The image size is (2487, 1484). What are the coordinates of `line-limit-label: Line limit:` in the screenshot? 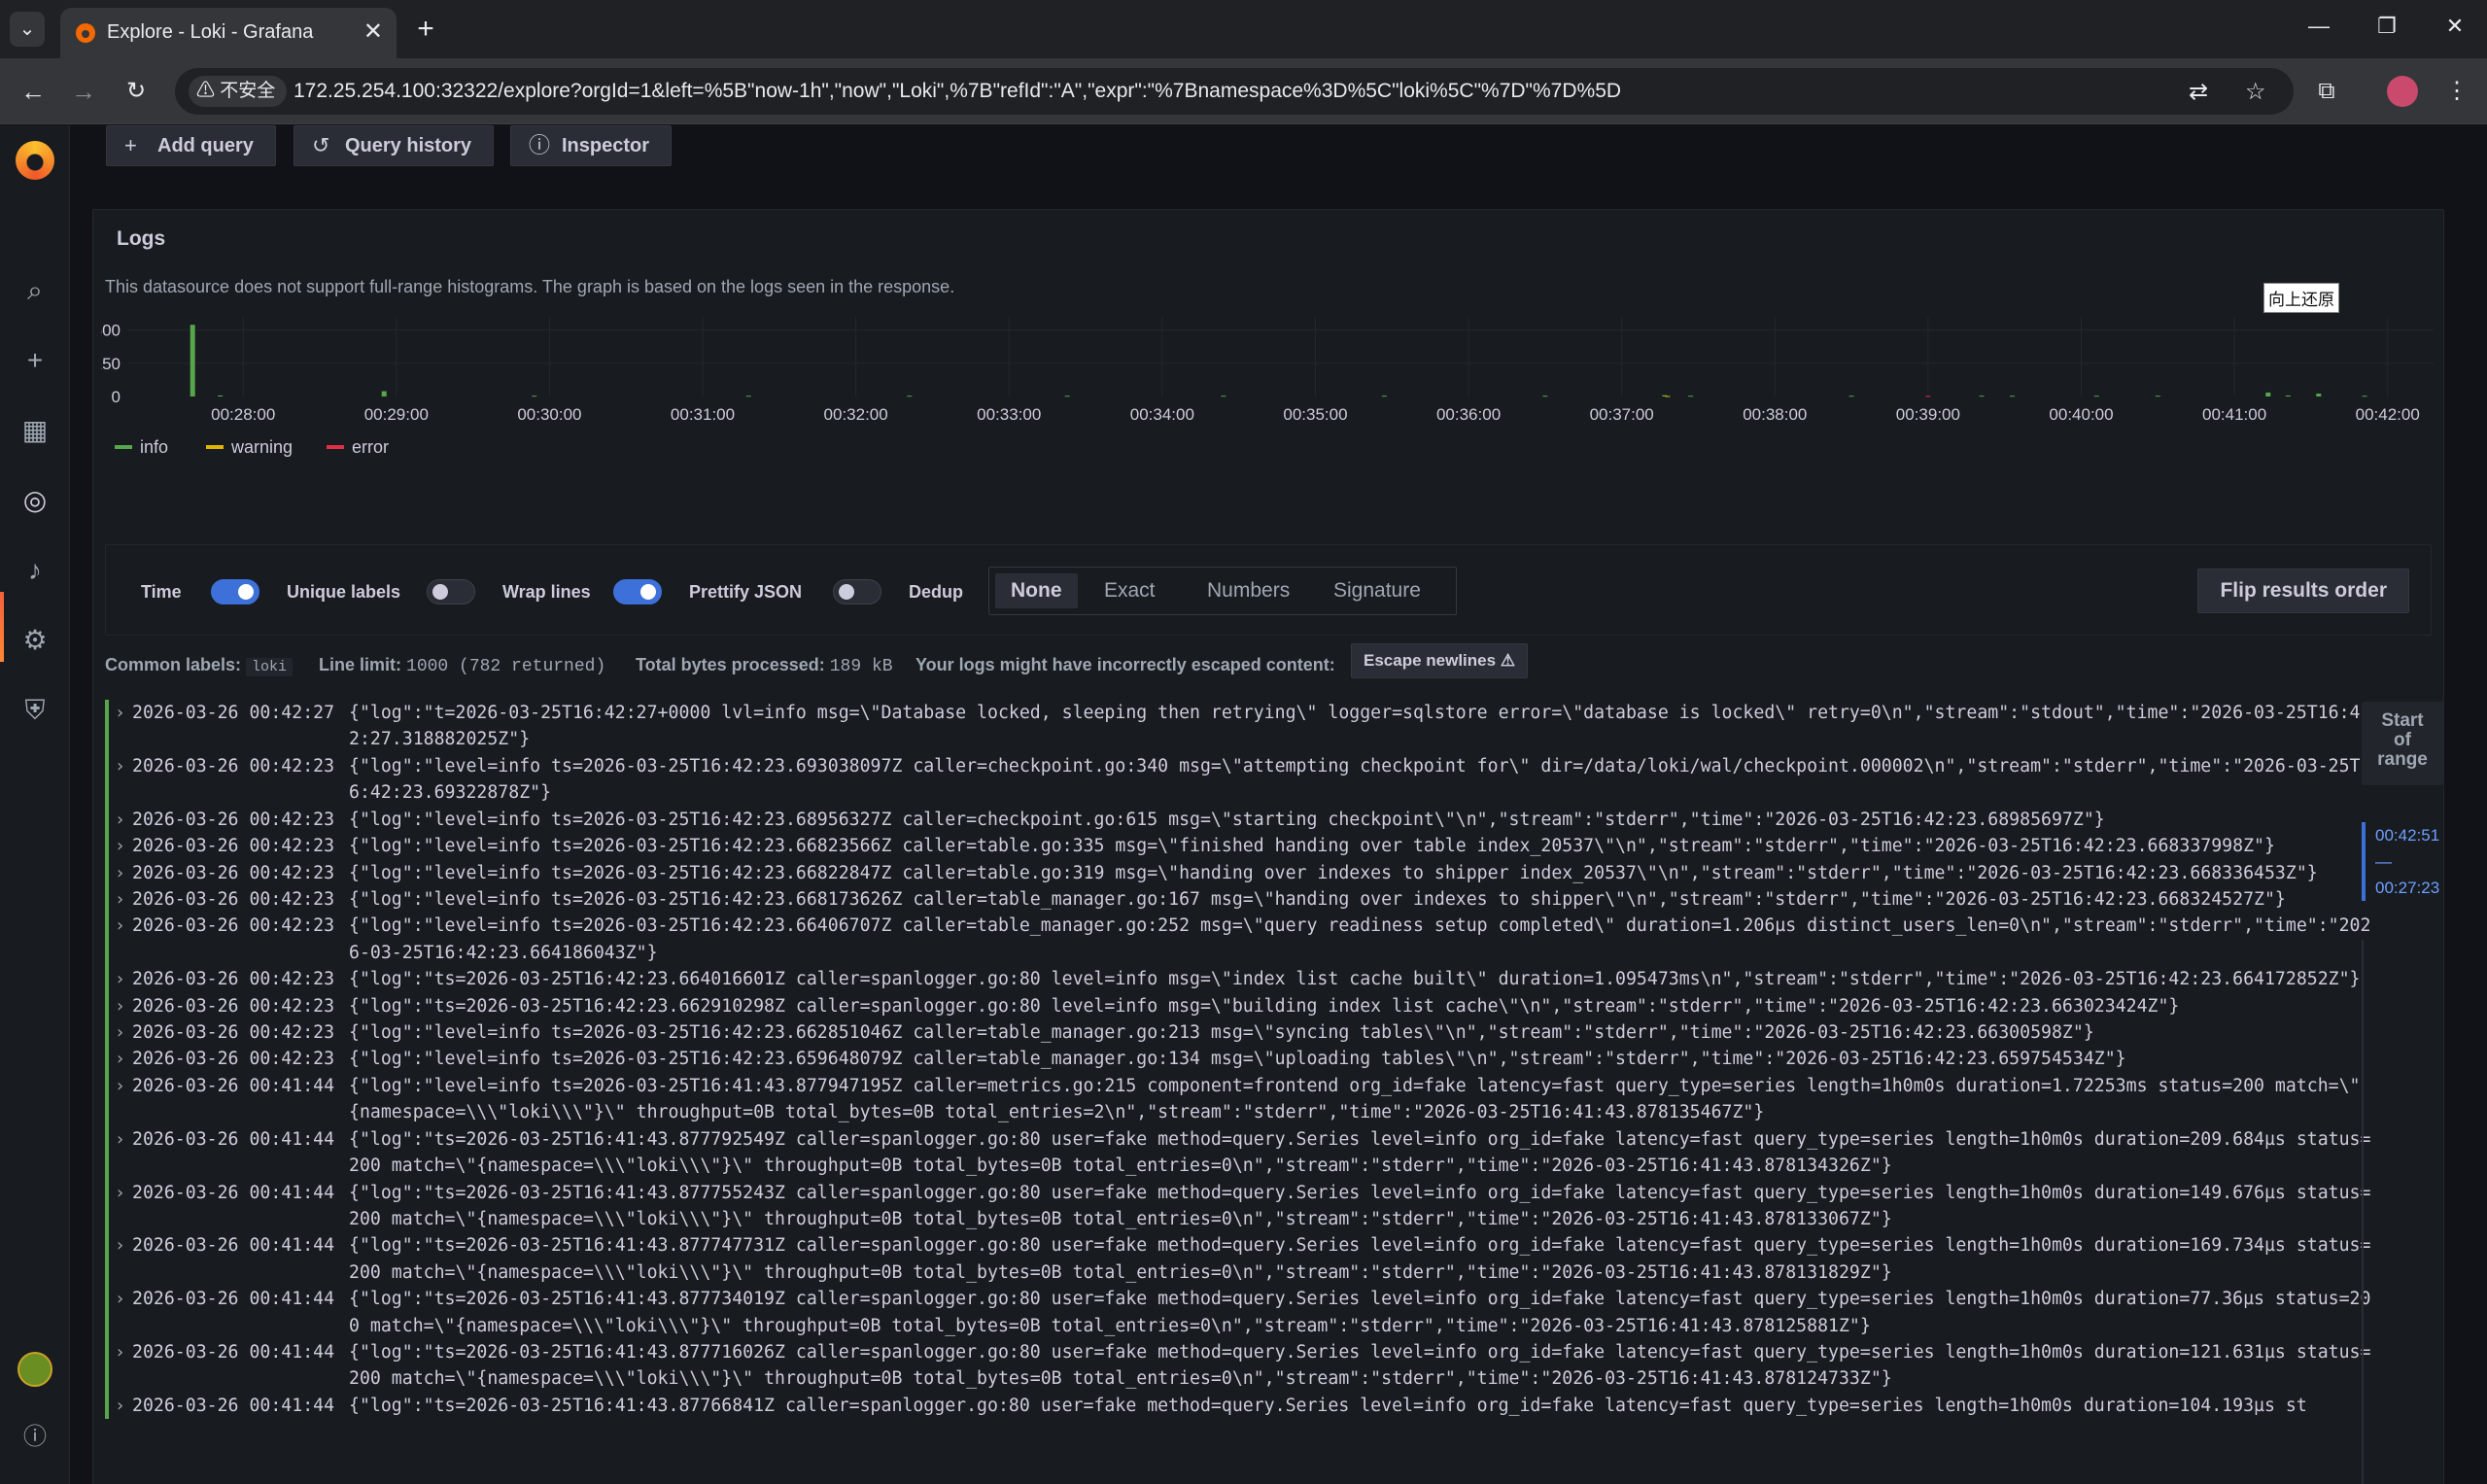 It's located at (360, 664).